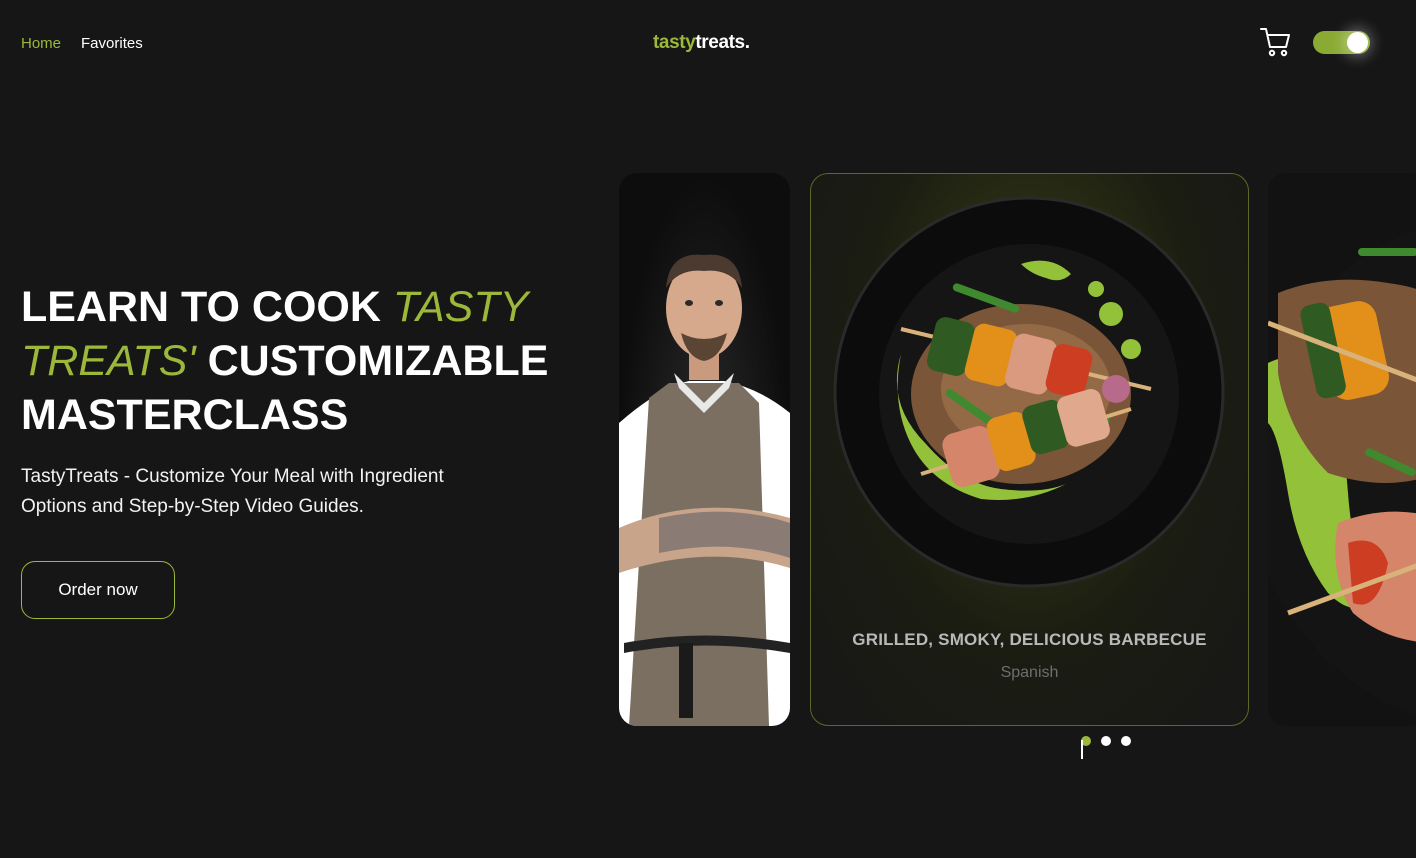 The width and height of the screenshot is (1416, 858). Describe the element at coordinates (704, 490) in the screenshot. I see `chef-image` at that location.